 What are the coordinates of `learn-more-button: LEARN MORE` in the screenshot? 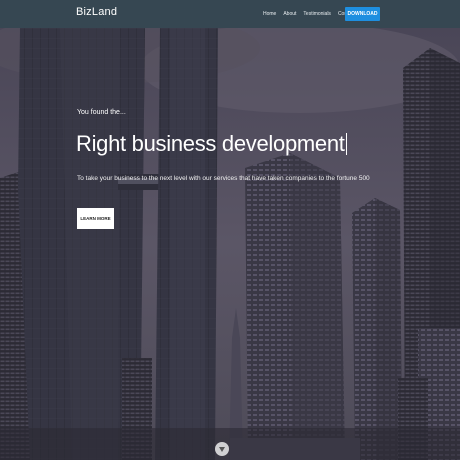 It's located at (95, 218).